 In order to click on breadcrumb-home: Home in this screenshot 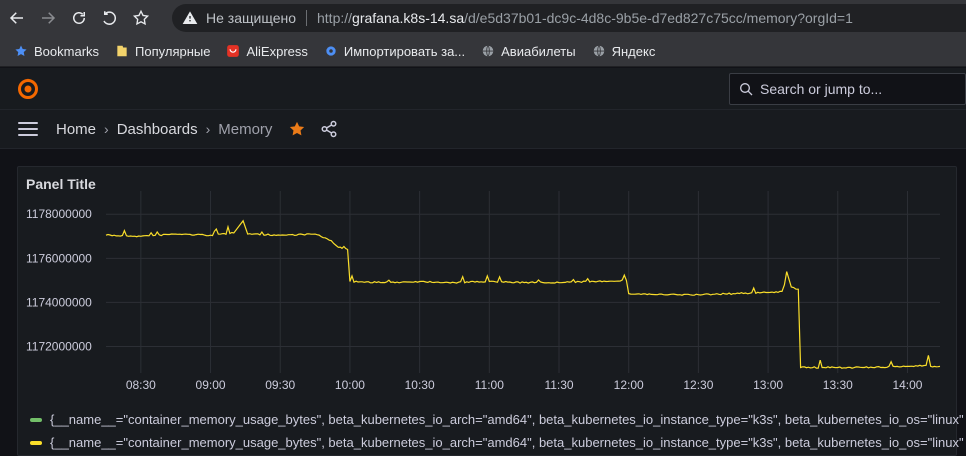, I will do `click(76, 129)`.